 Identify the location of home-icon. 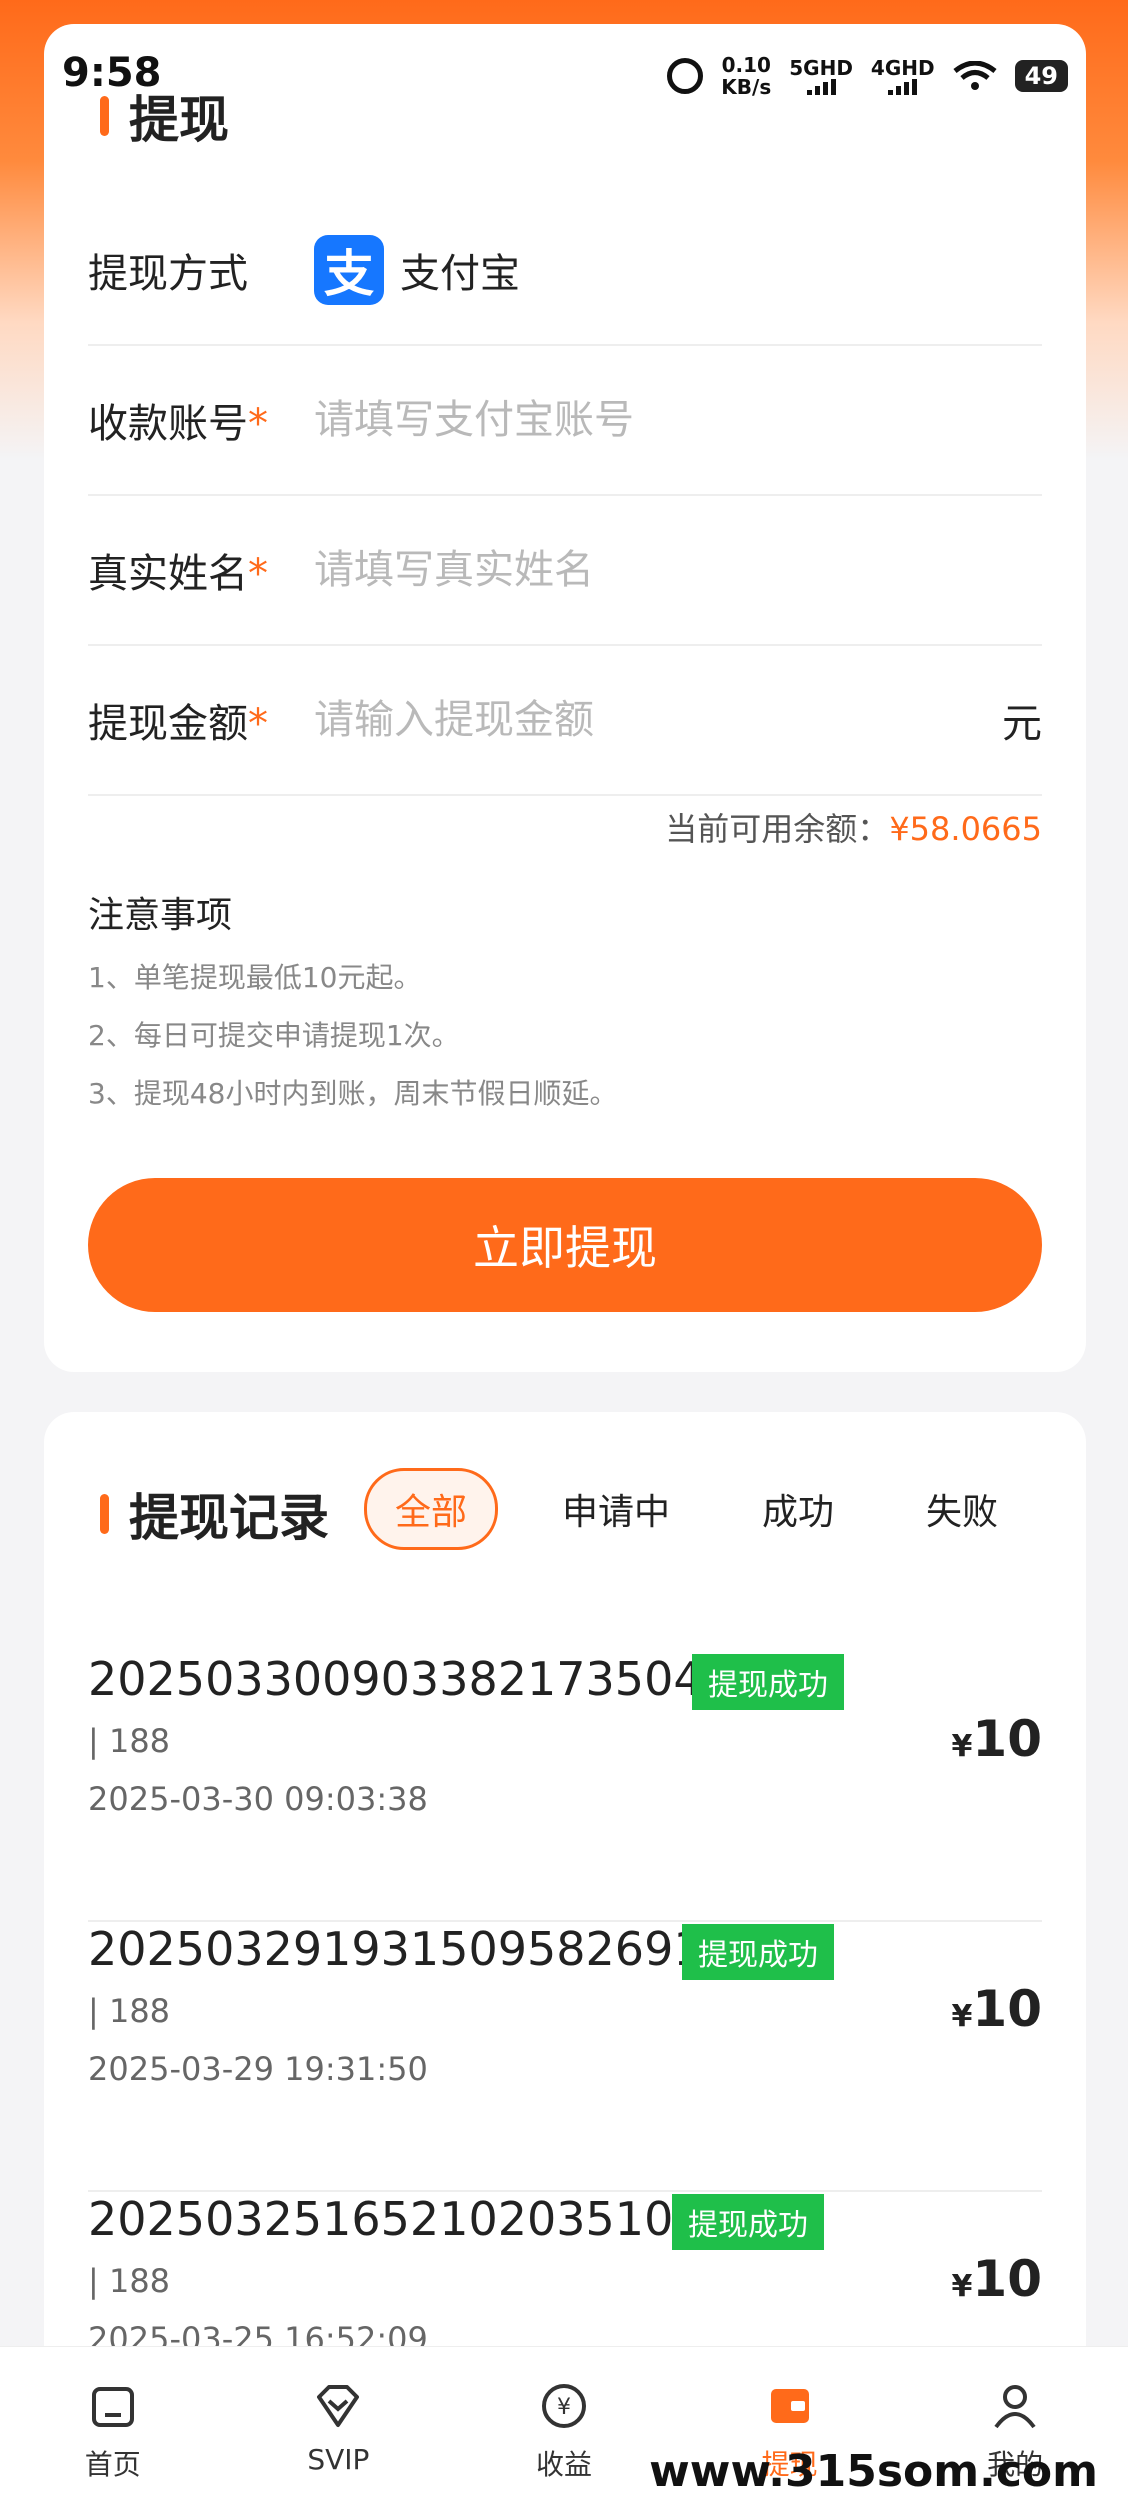
(112, 2407).